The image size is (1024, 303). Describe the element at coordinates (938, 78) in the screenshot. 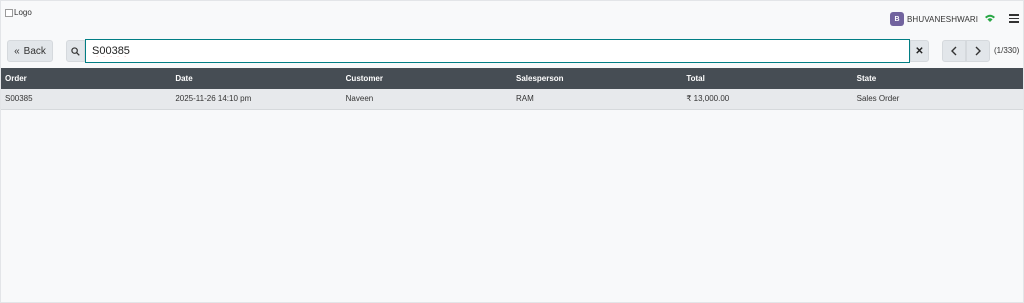

I see `column-header-state: State` at that location.